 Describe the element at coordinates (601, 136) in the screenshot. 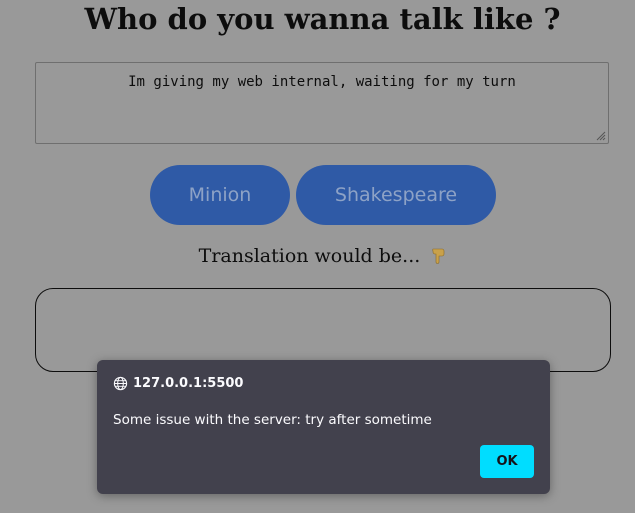

I see `resize-grip-icon` at that location.